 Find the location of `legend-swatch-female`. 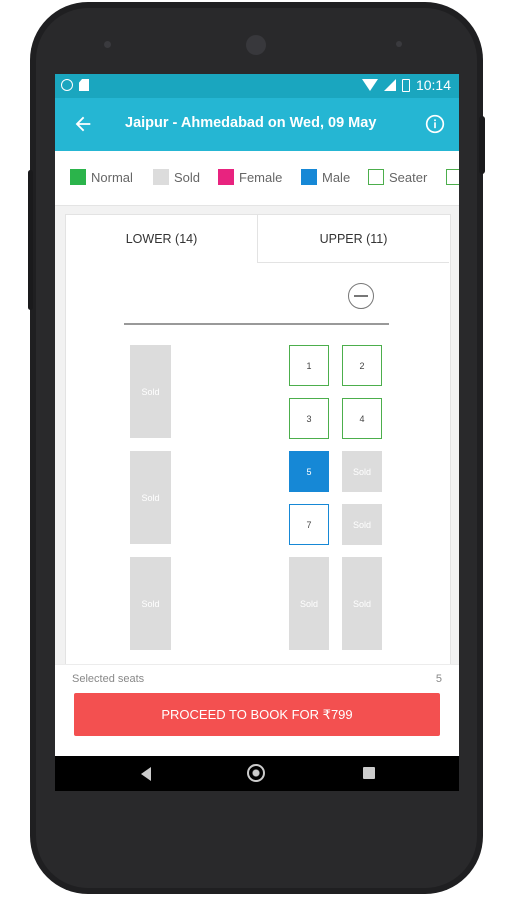

legend-swatch-female is located at coordinates (226, 177).